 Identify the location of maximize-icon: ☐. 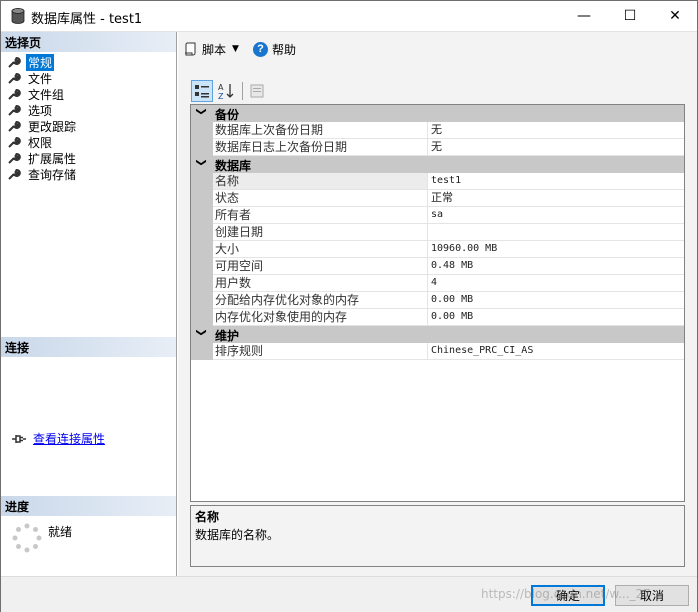
(630, 16).